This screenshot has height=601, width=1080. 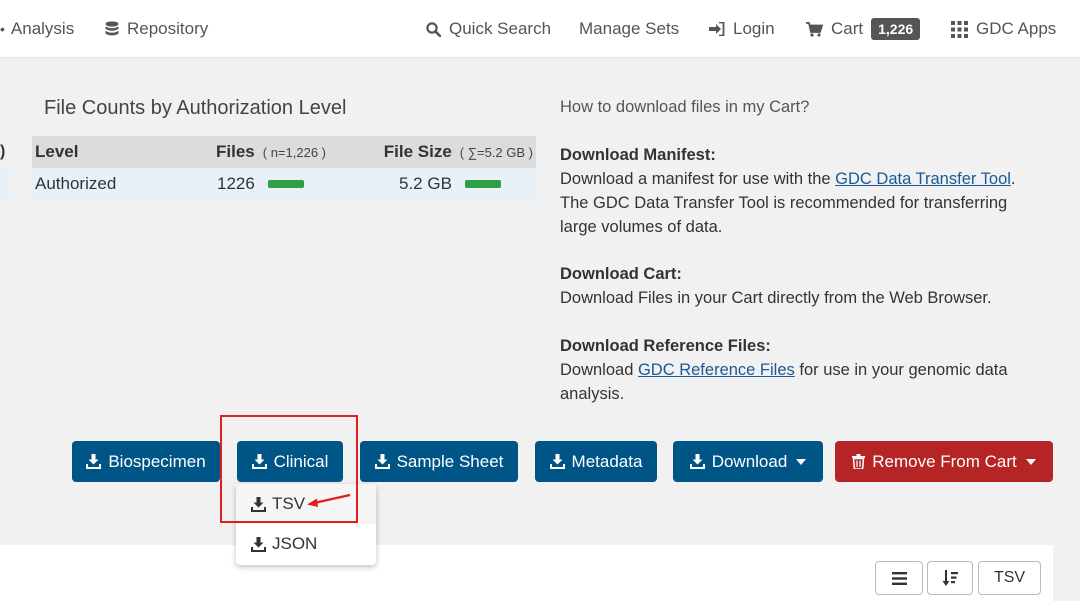 I want to click on sort-button, so click(x=950, y=578).